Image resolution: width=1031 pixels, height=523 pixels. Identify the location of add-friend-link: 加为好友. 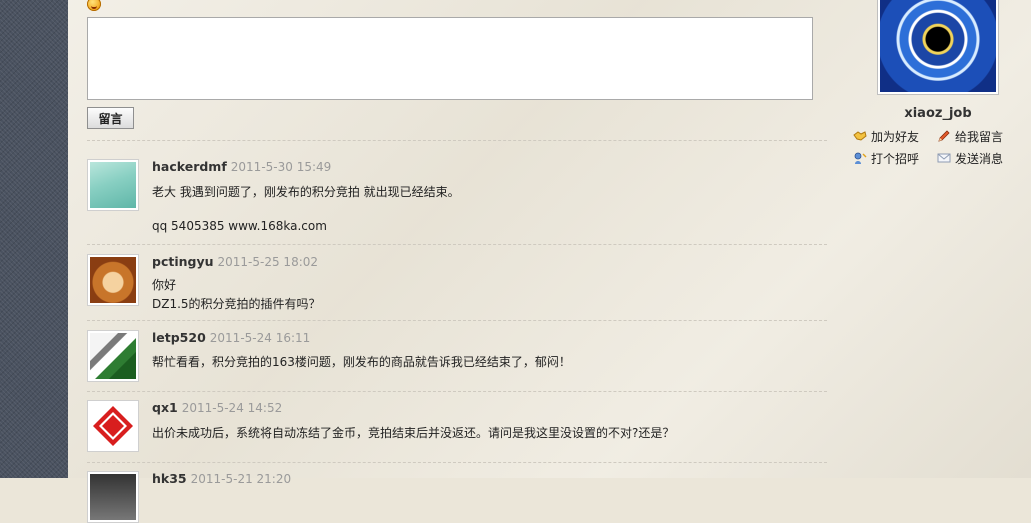
(886, 136).